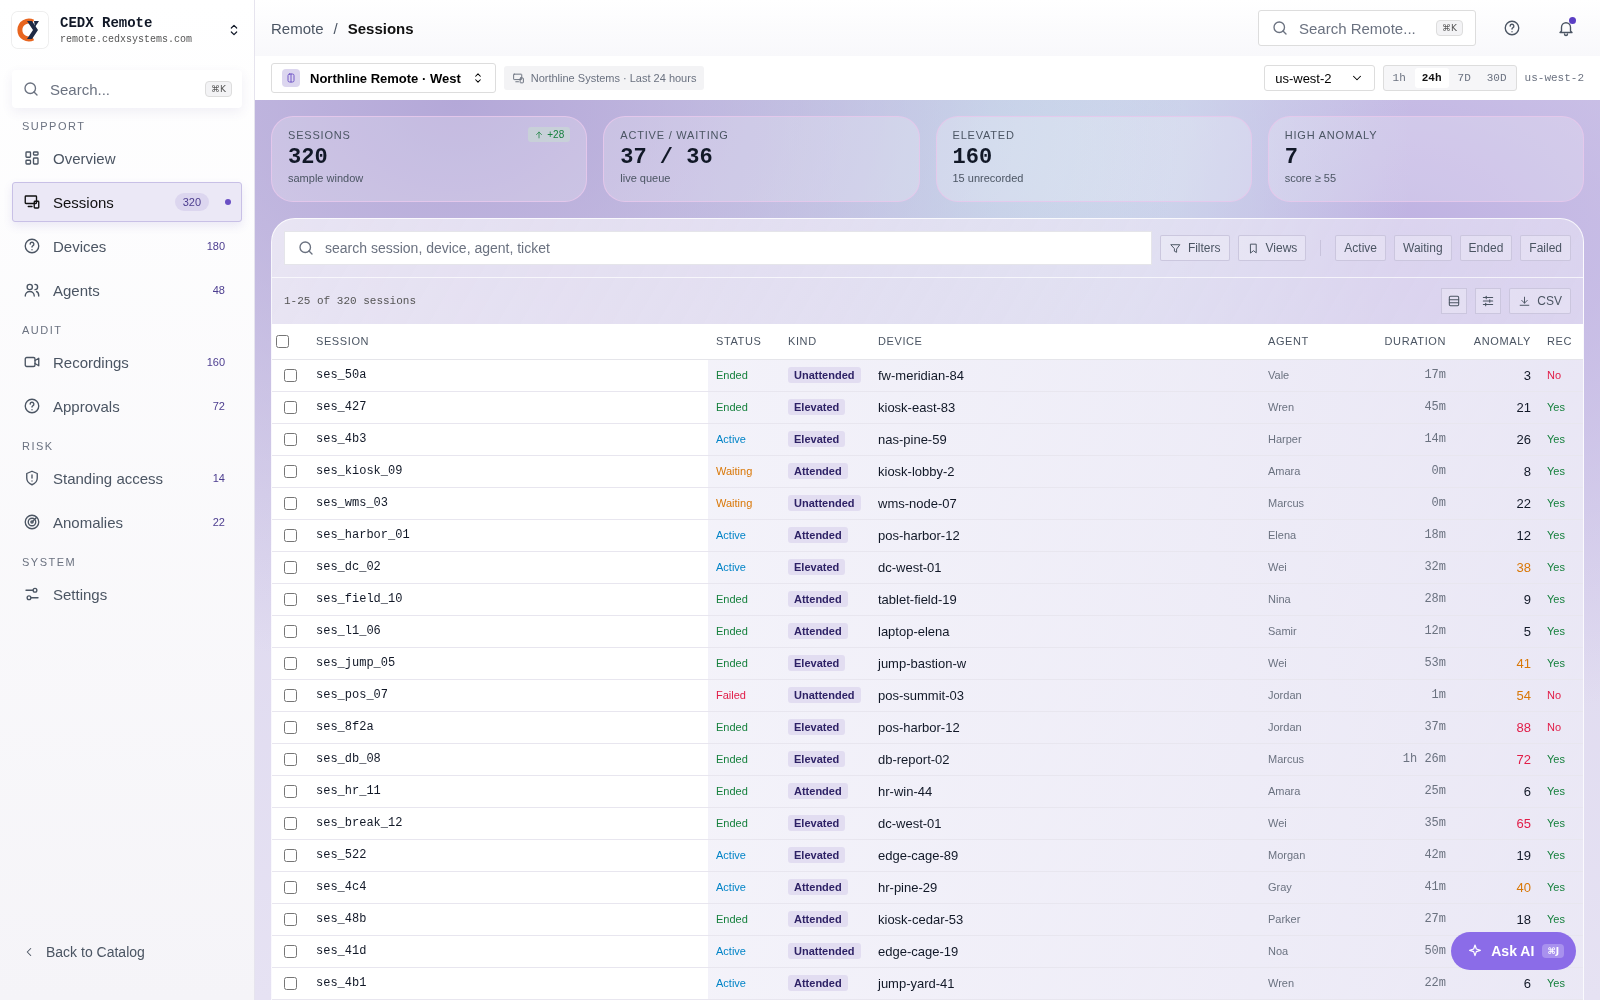 Image resolution: width=1600 pixels, height=1000 pixels. What do you see at coordinates (341, 407) in the screenshot?
I see `session-id: ses_427` at bounding box center [341, 407].